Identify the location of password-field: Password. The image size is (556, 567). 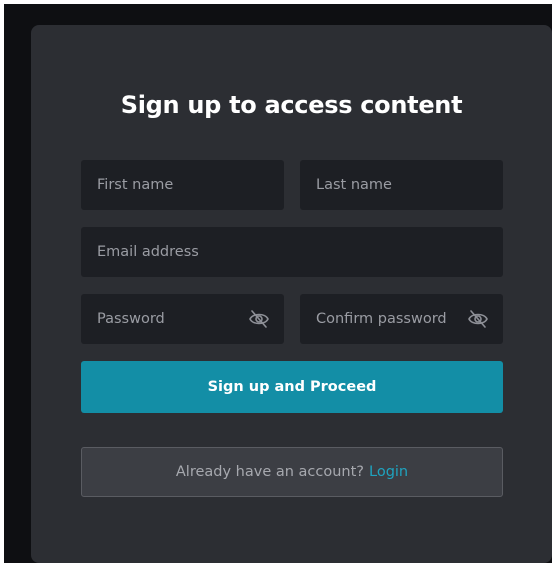
(182, 319).